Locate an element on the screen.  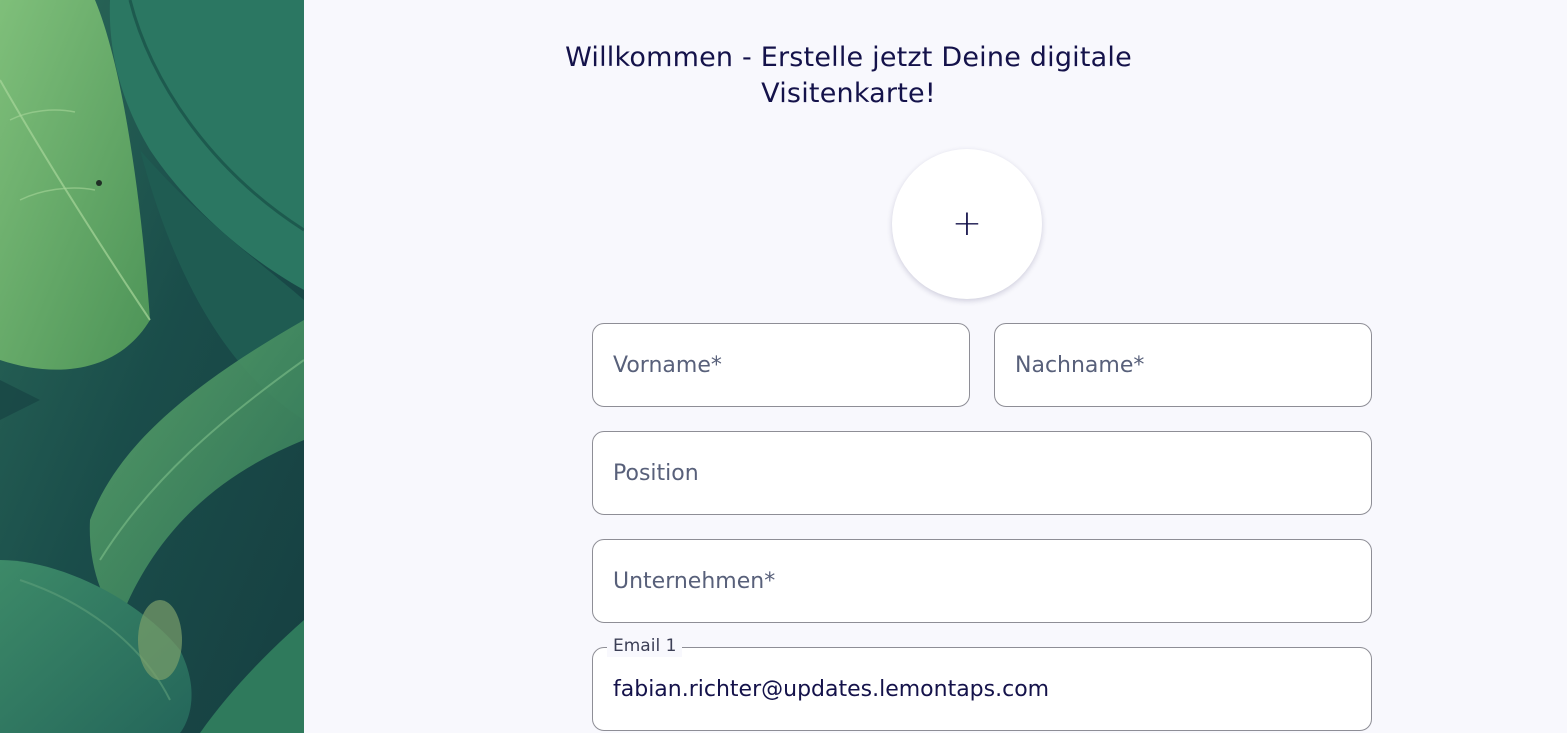
position-field is located at coordinates (982, 473).